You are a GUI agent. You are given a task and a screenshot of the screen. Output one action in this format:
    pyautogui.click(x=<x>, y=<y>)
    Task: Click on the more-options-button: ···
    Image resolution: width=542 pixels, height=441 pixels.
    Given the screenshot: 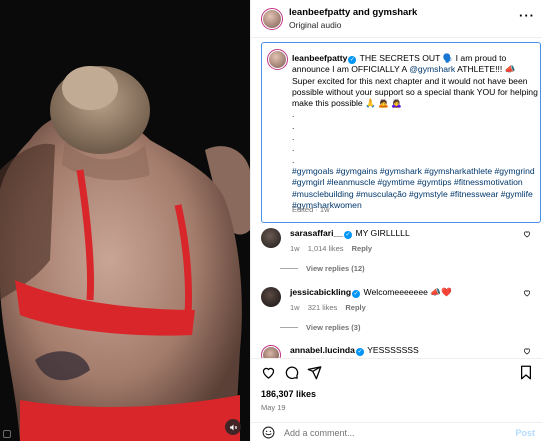 What is the action you would take?
    pyautogui.click(x=527, y=15)
    